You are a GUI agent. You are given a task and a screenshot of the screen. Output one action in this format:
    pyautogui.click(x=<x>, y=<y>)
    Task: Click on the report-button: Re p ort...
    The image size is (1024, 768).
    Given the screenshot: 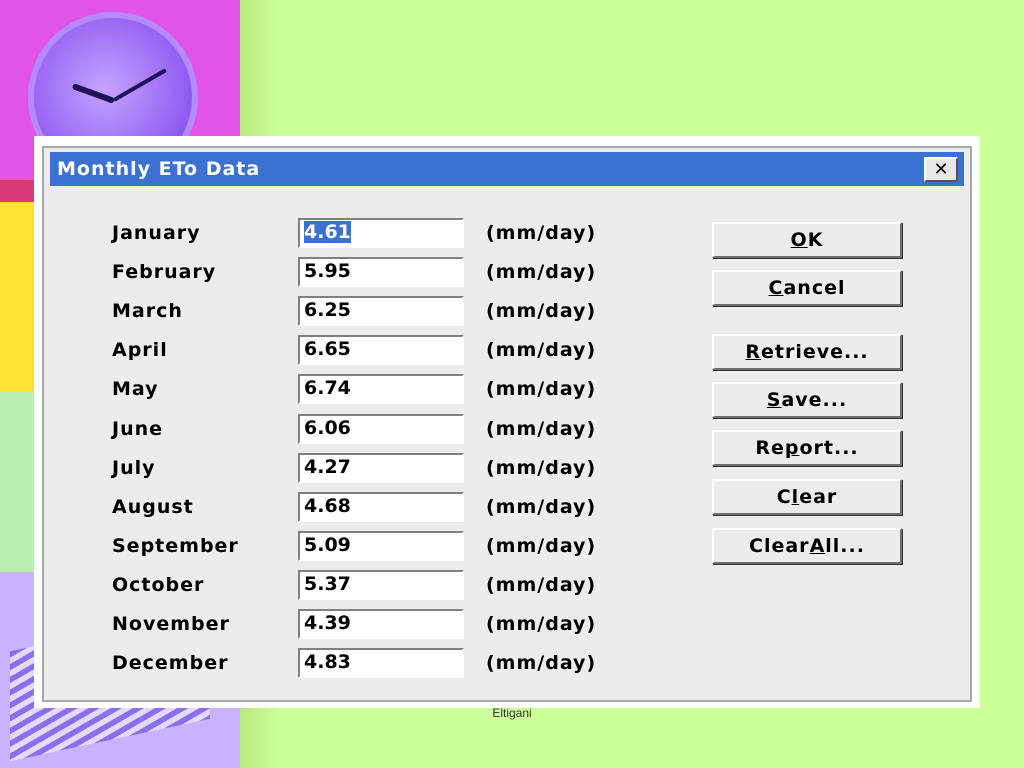 What is the action you would take?
    pyautogui.click(x=807, y=448)
    